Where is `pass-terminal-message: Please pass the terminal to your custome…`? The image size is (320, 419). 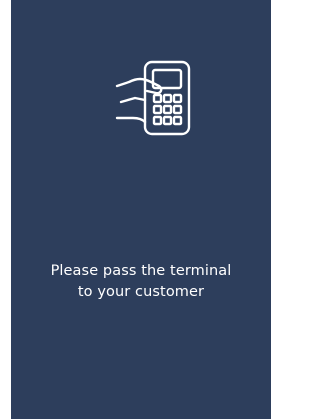 pass-terminal-message: Please pass the terminal to your custome… is located at coordinates (141, 282).